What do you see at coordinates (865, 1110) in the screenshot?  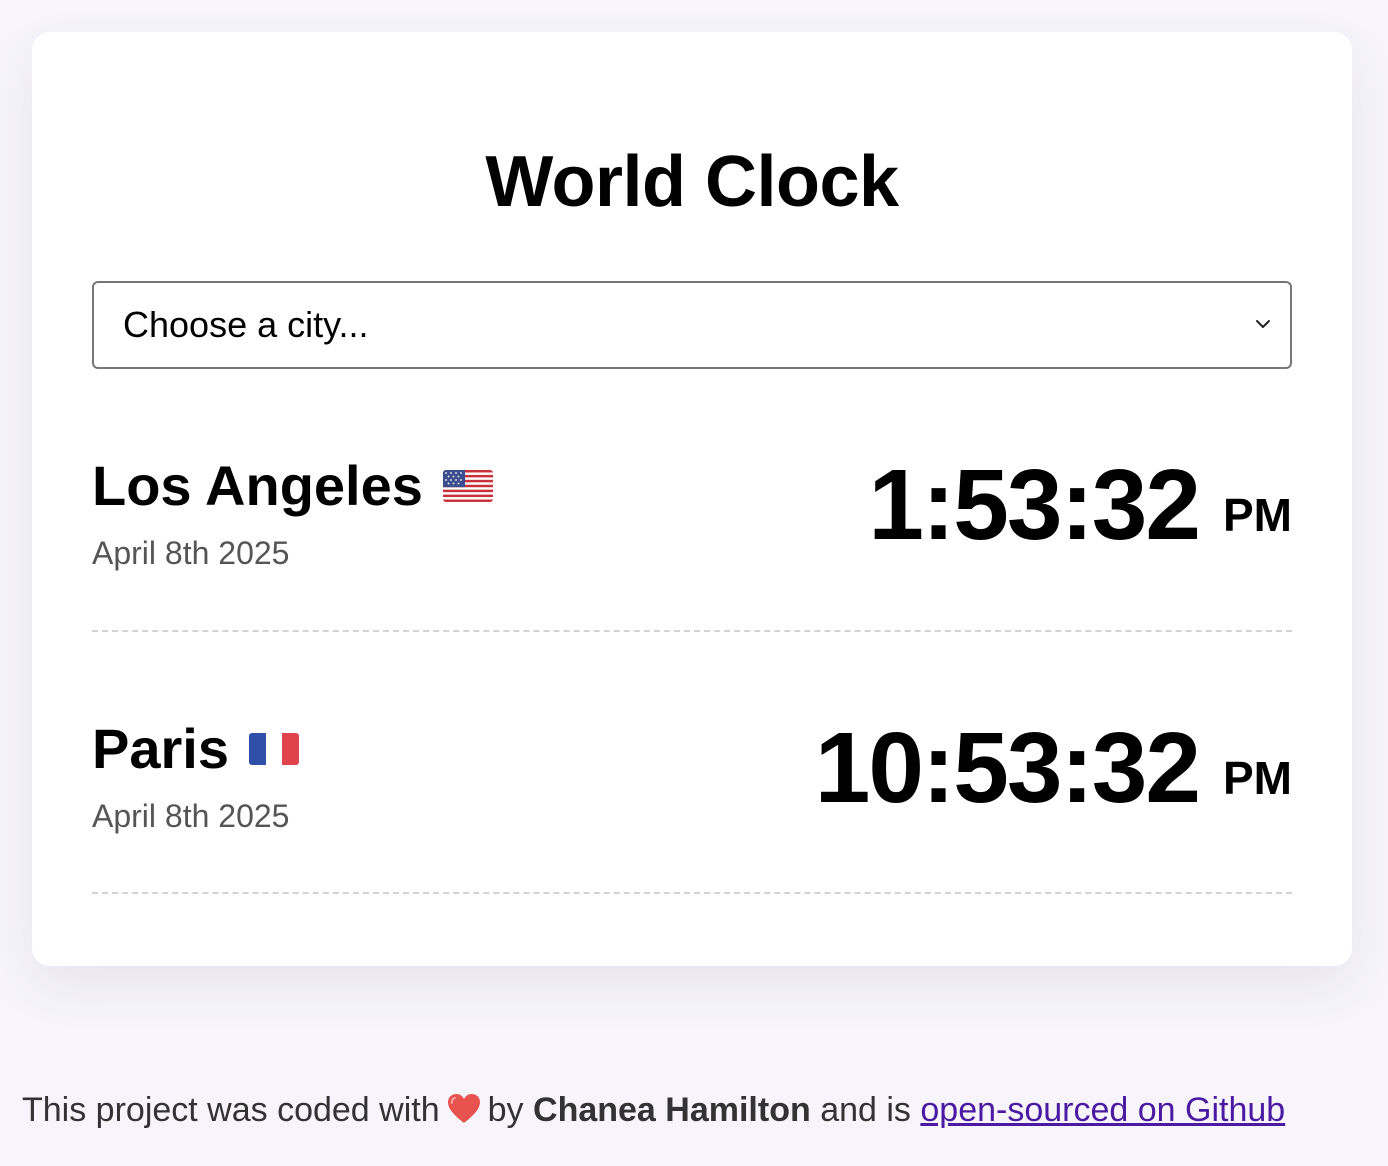 I see `footer-and: and is` at bounding box center [865, 1110].